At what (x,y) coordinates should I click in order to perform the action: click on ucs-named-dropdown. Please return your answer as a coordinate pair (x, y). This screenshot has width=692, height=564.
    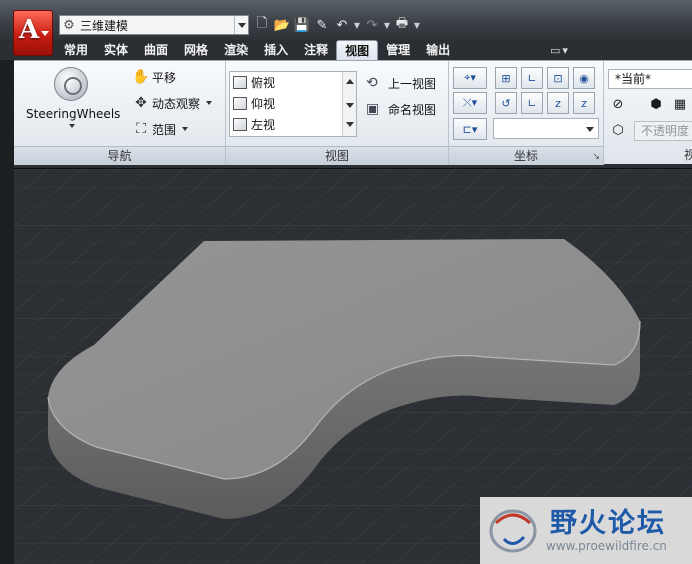
    Looking at the image, I should click on (546, 128).